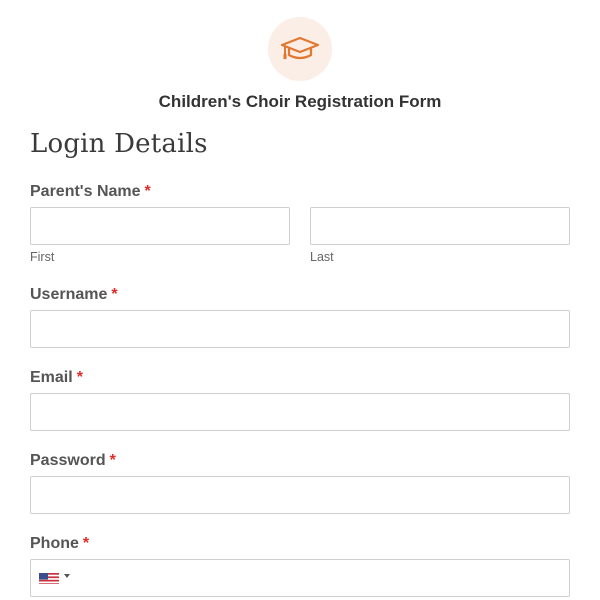 Image resolution: width=600 pixels, height=600 pixels. I want to click on email-label: Email *, so click(56, 378).